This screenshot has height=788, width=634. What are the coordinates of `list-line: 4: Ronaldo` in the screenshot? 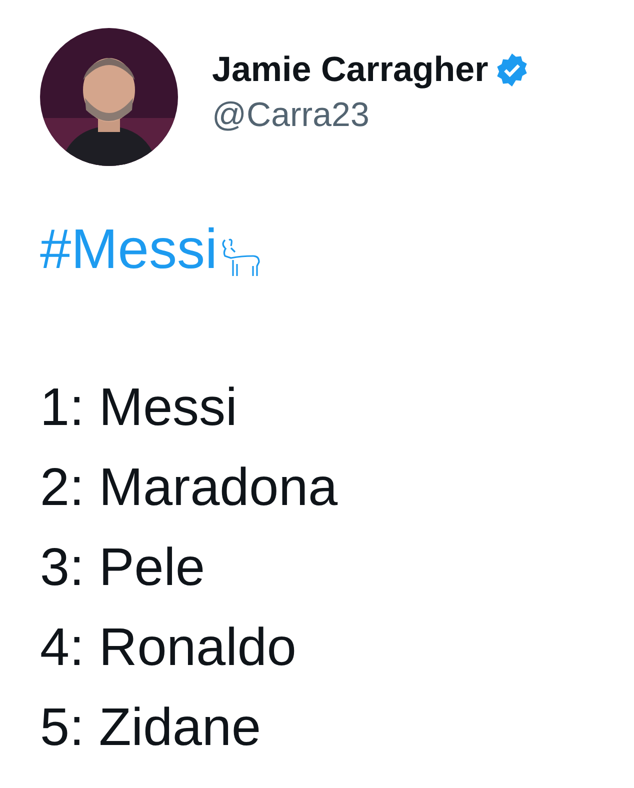 It's located at (169, 647).